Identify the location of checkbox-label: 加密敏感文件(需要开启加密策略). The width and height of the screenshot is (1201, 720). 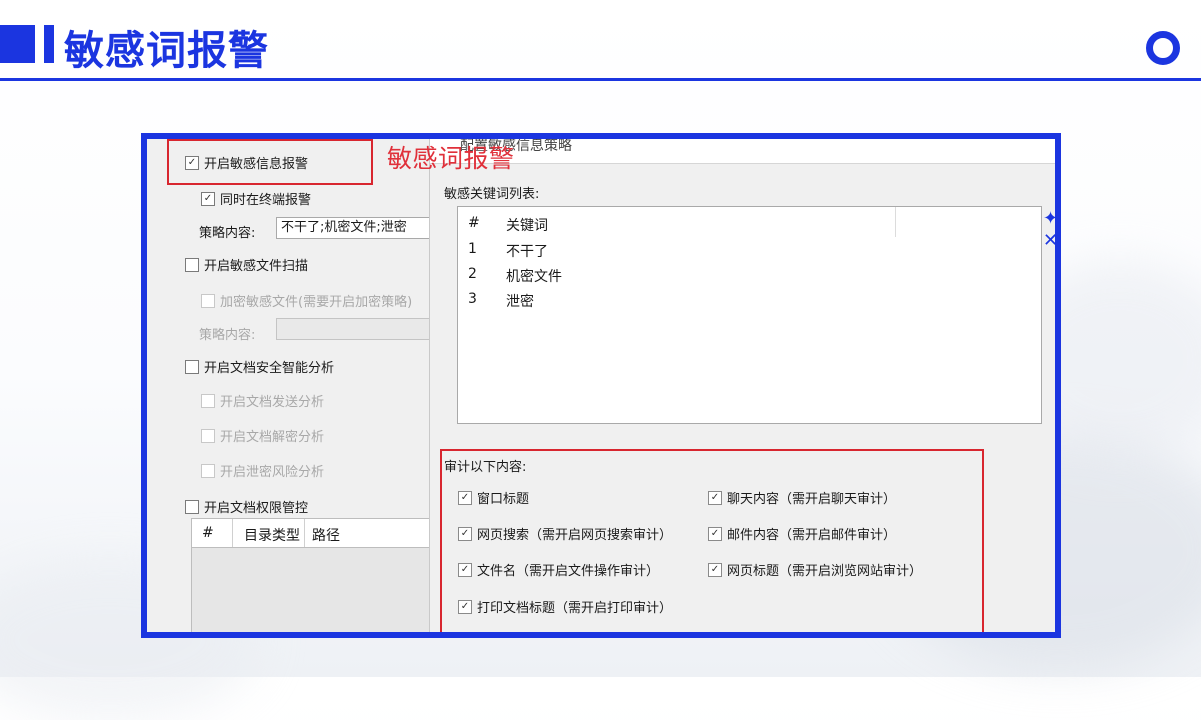
(316, 302).